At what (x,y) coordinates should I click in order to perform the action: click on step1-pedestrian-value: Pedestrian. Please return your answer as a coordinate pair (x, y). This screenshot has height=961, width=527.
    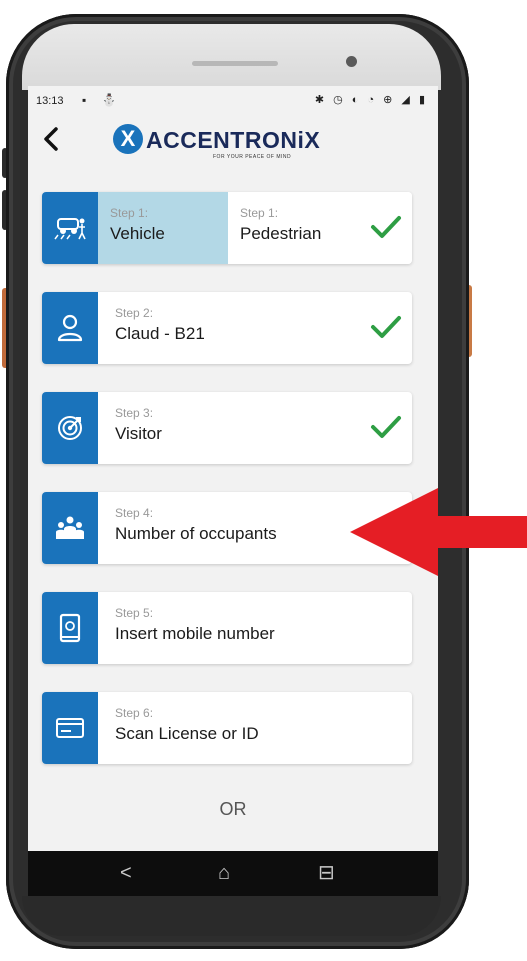
    Looking at the image, I should click on (281, 233).